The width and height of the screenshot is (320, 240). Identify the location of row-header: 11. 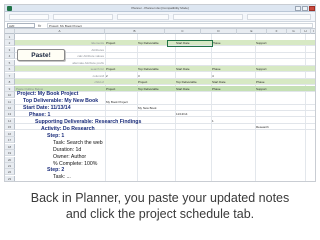
(10, 101).